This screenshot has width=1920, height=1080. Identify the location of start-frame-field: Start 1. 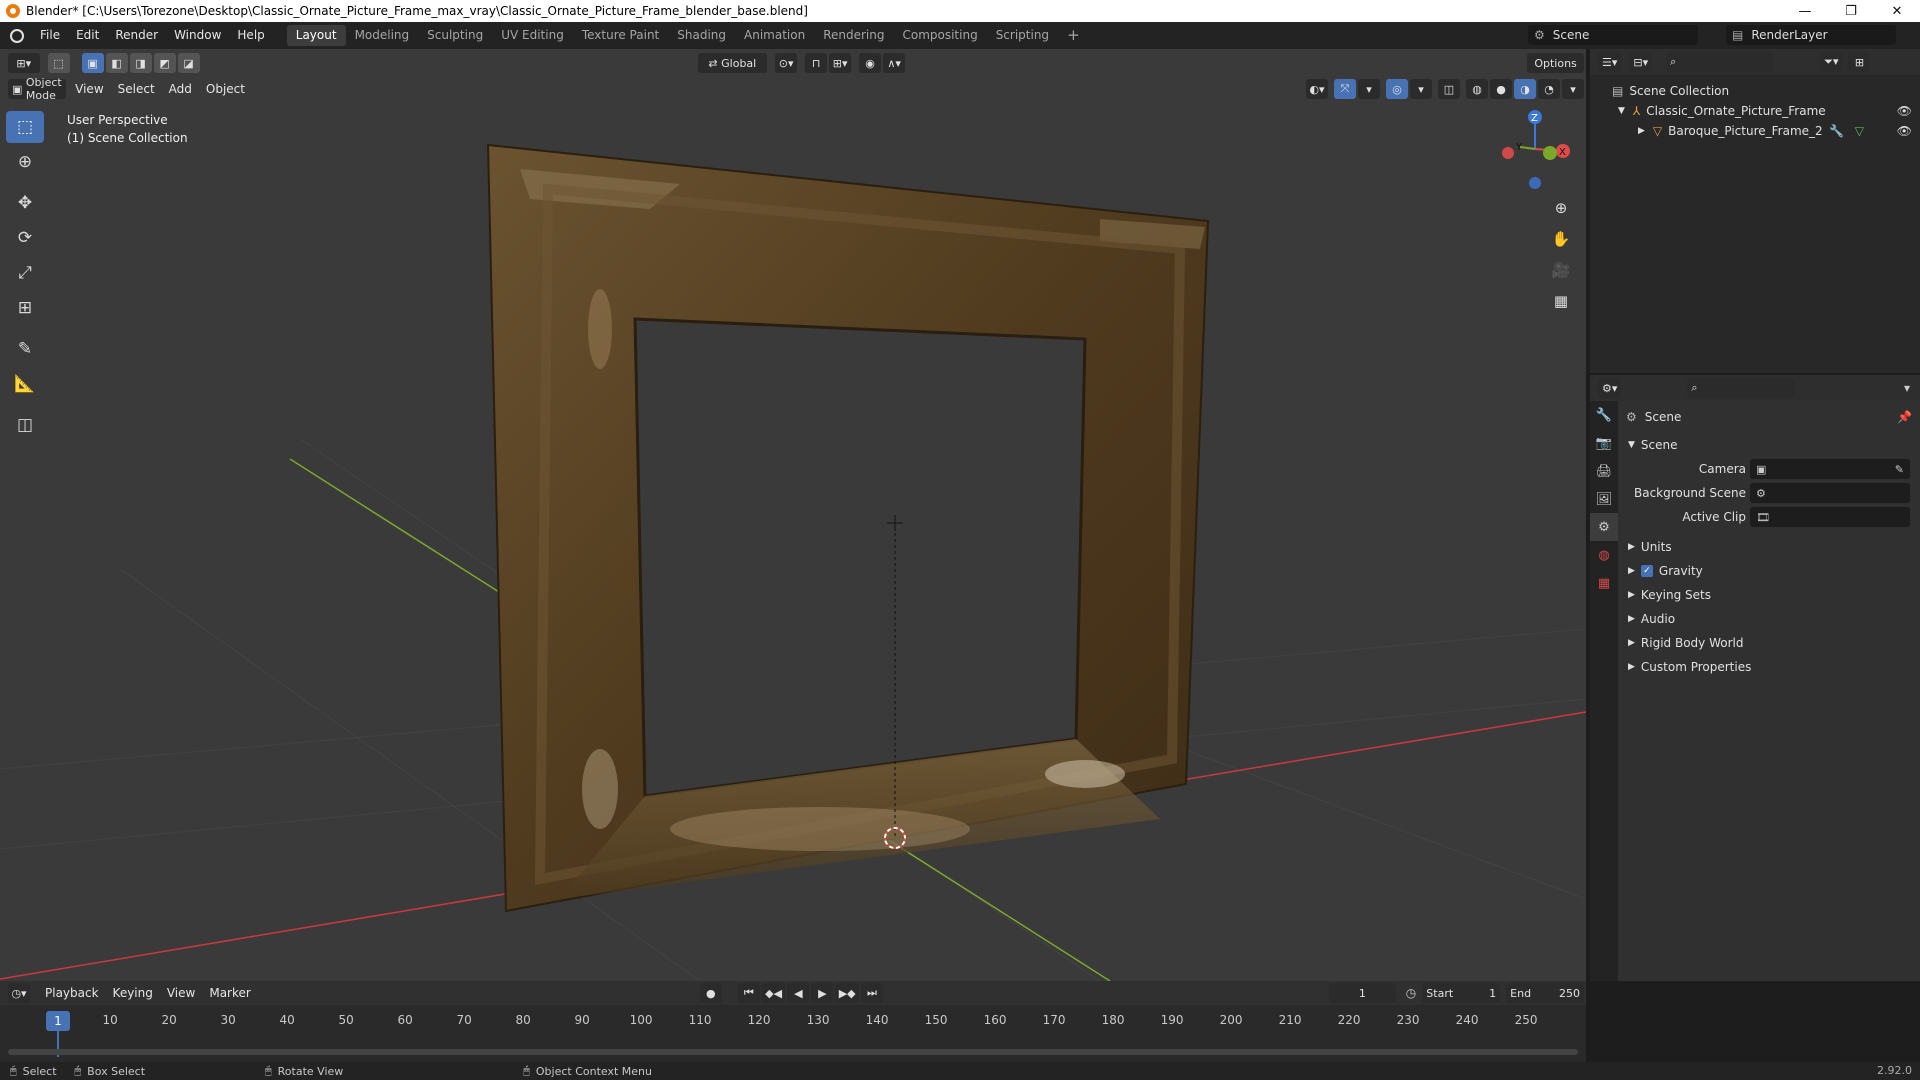
(1461, 993).